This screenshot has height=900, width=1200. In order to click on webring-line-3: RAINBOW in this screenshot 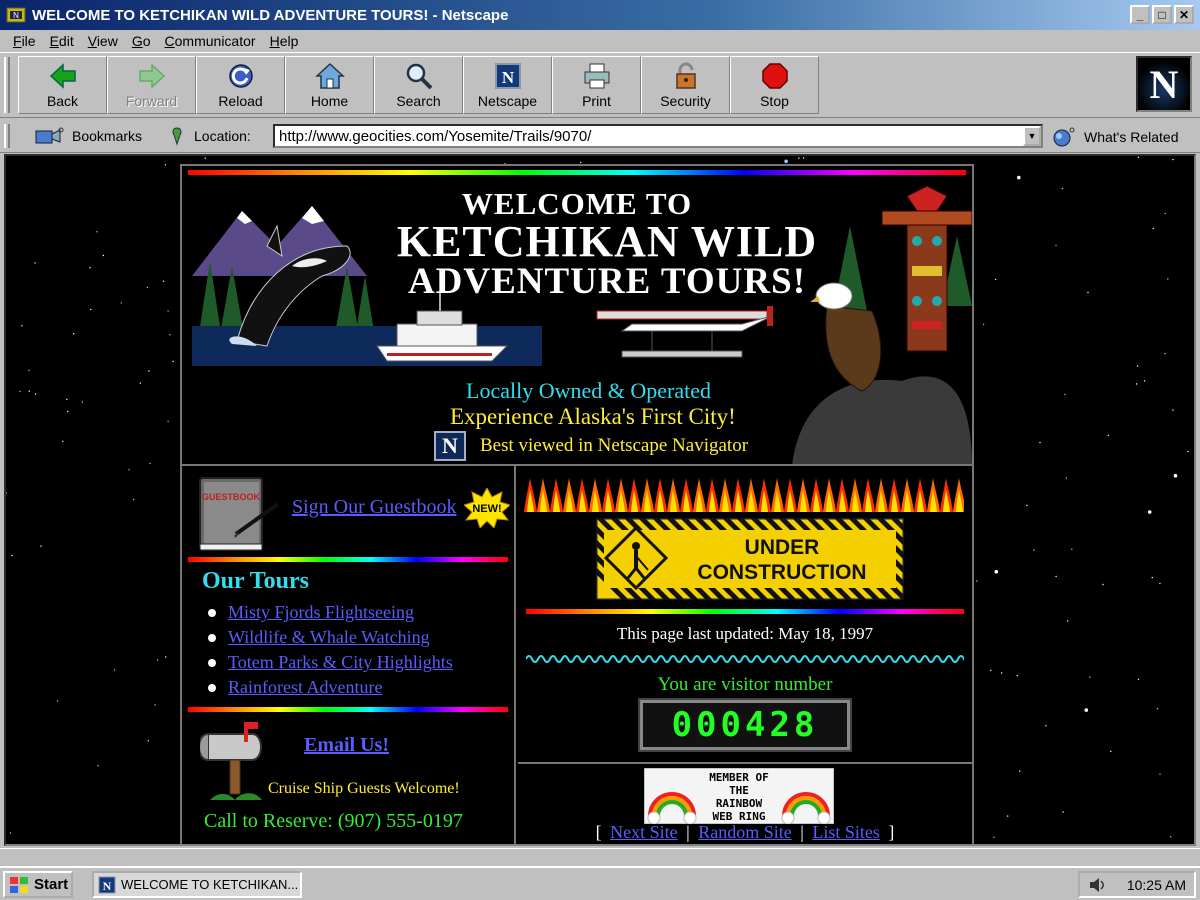, I will do `click(739, 803)`.